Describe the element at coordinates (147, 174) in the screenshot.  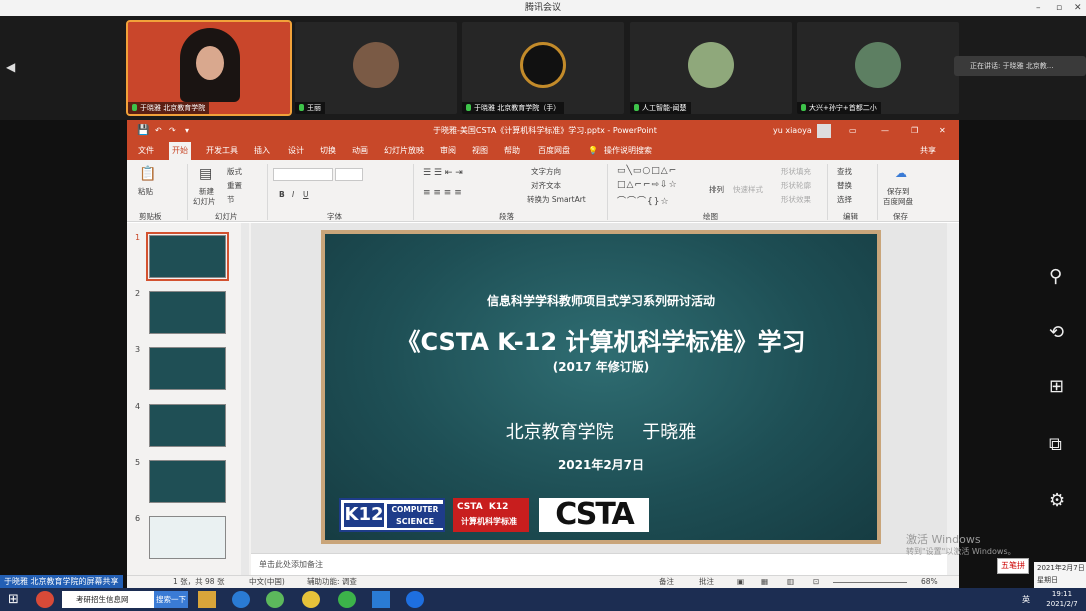
I see `paste-icon: 📋` at that location.